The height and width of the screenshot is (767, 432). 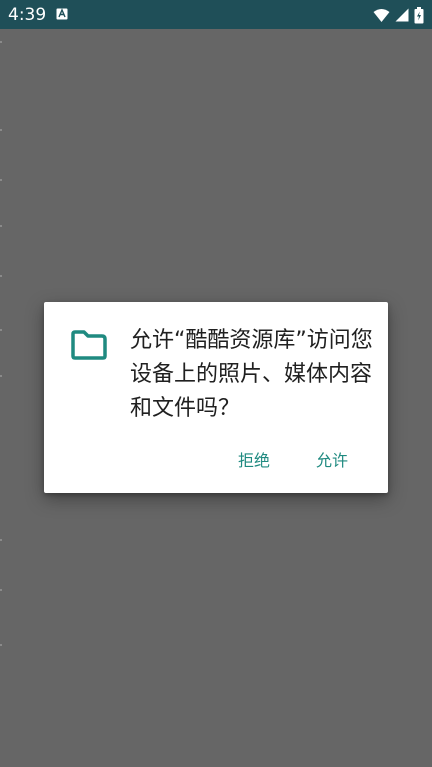 What do you see at coordinates (216, 461) in the screenshot?
I see `dialog-actions: 拒绝 允许` at bounding box center [216, 461].